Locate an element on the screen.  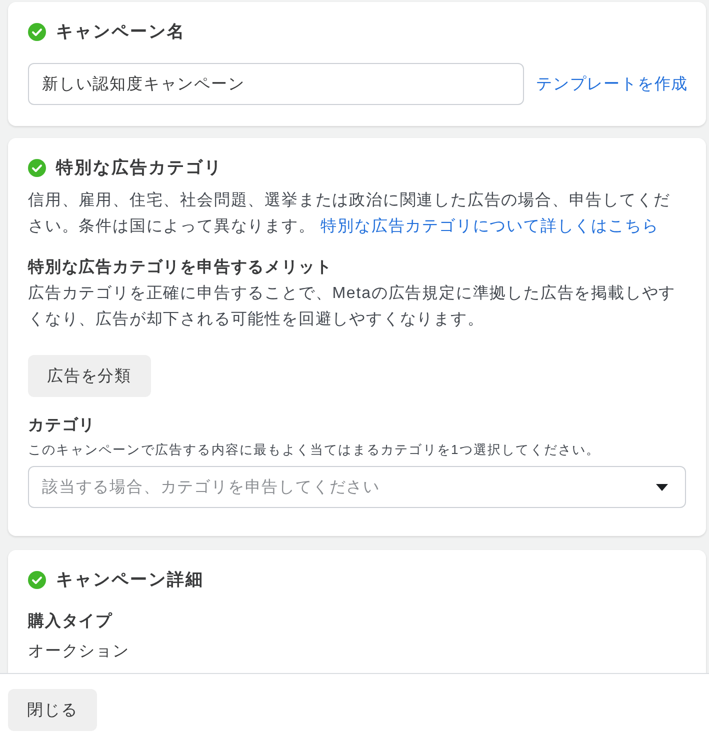
campaign-name-input: 新しい認知度キャンペーン is located at coordinates (276, 84).